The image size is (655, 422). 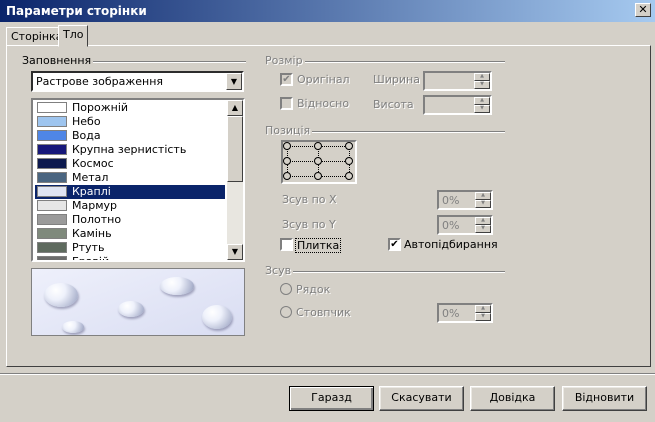 I want to click on position-bottom-left, so click(x=287, y=176).